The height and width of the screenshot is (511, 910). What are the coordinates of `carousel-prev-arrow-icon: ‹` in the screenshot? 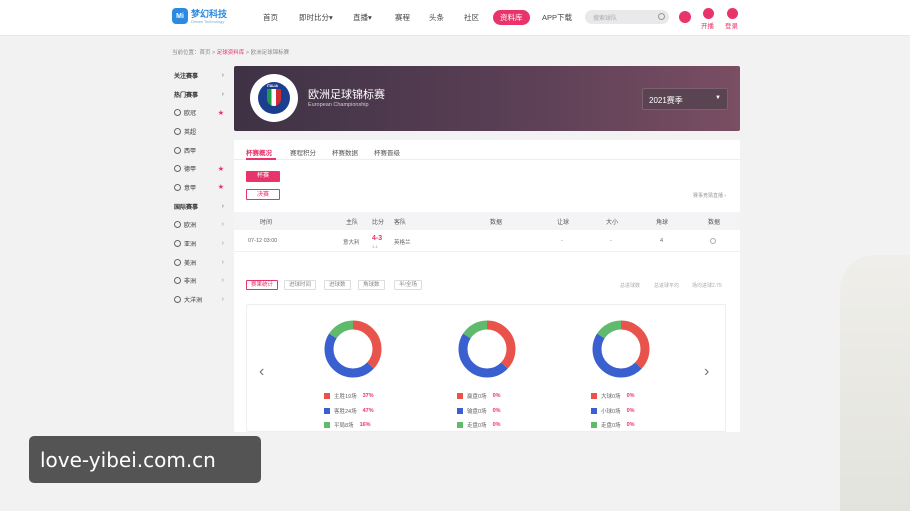 It's located at (261, 372).